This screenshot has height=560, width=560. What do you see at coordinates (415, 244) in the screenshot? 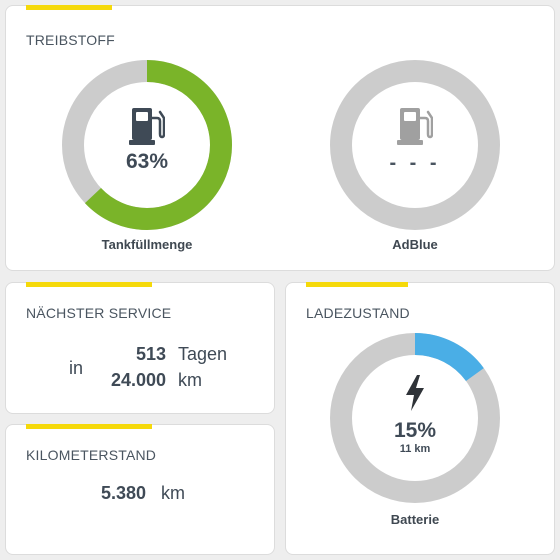
I see `adblue-gauge-label: AdBlue` at bounding box center [415, 244].